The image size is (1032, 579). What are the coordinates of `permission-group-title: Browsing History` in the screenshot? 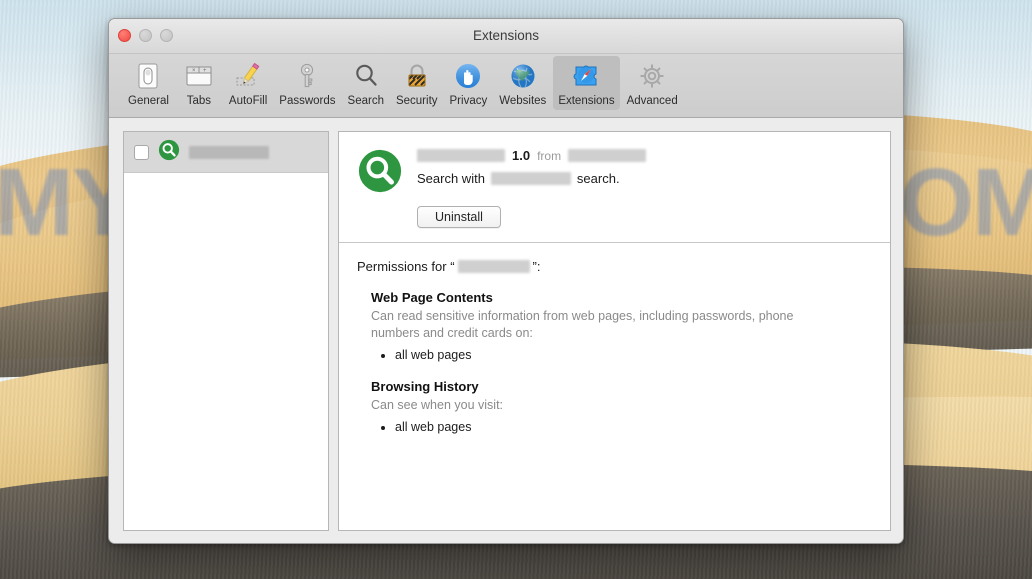 It's located at (425, 386).